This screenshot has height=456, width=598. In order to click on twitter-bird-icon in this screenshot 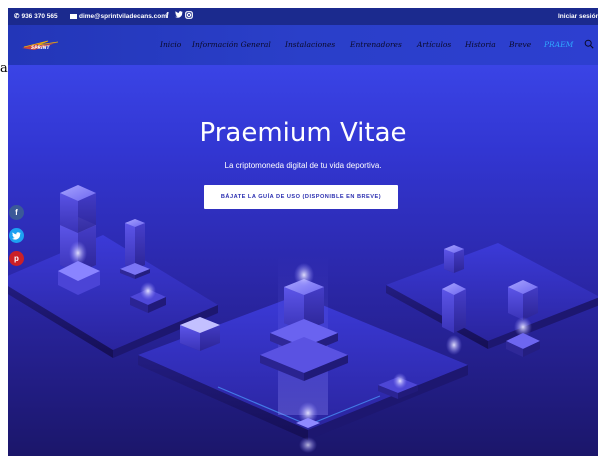, I will do `click(16, 235)`.